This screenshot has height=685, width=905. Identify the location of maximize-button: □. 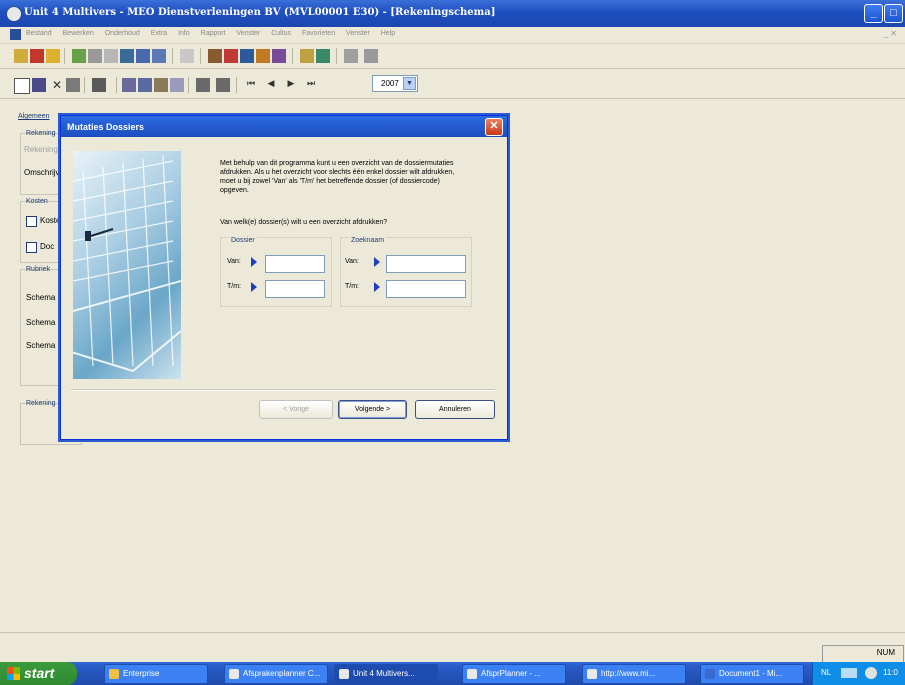
(893, 13).